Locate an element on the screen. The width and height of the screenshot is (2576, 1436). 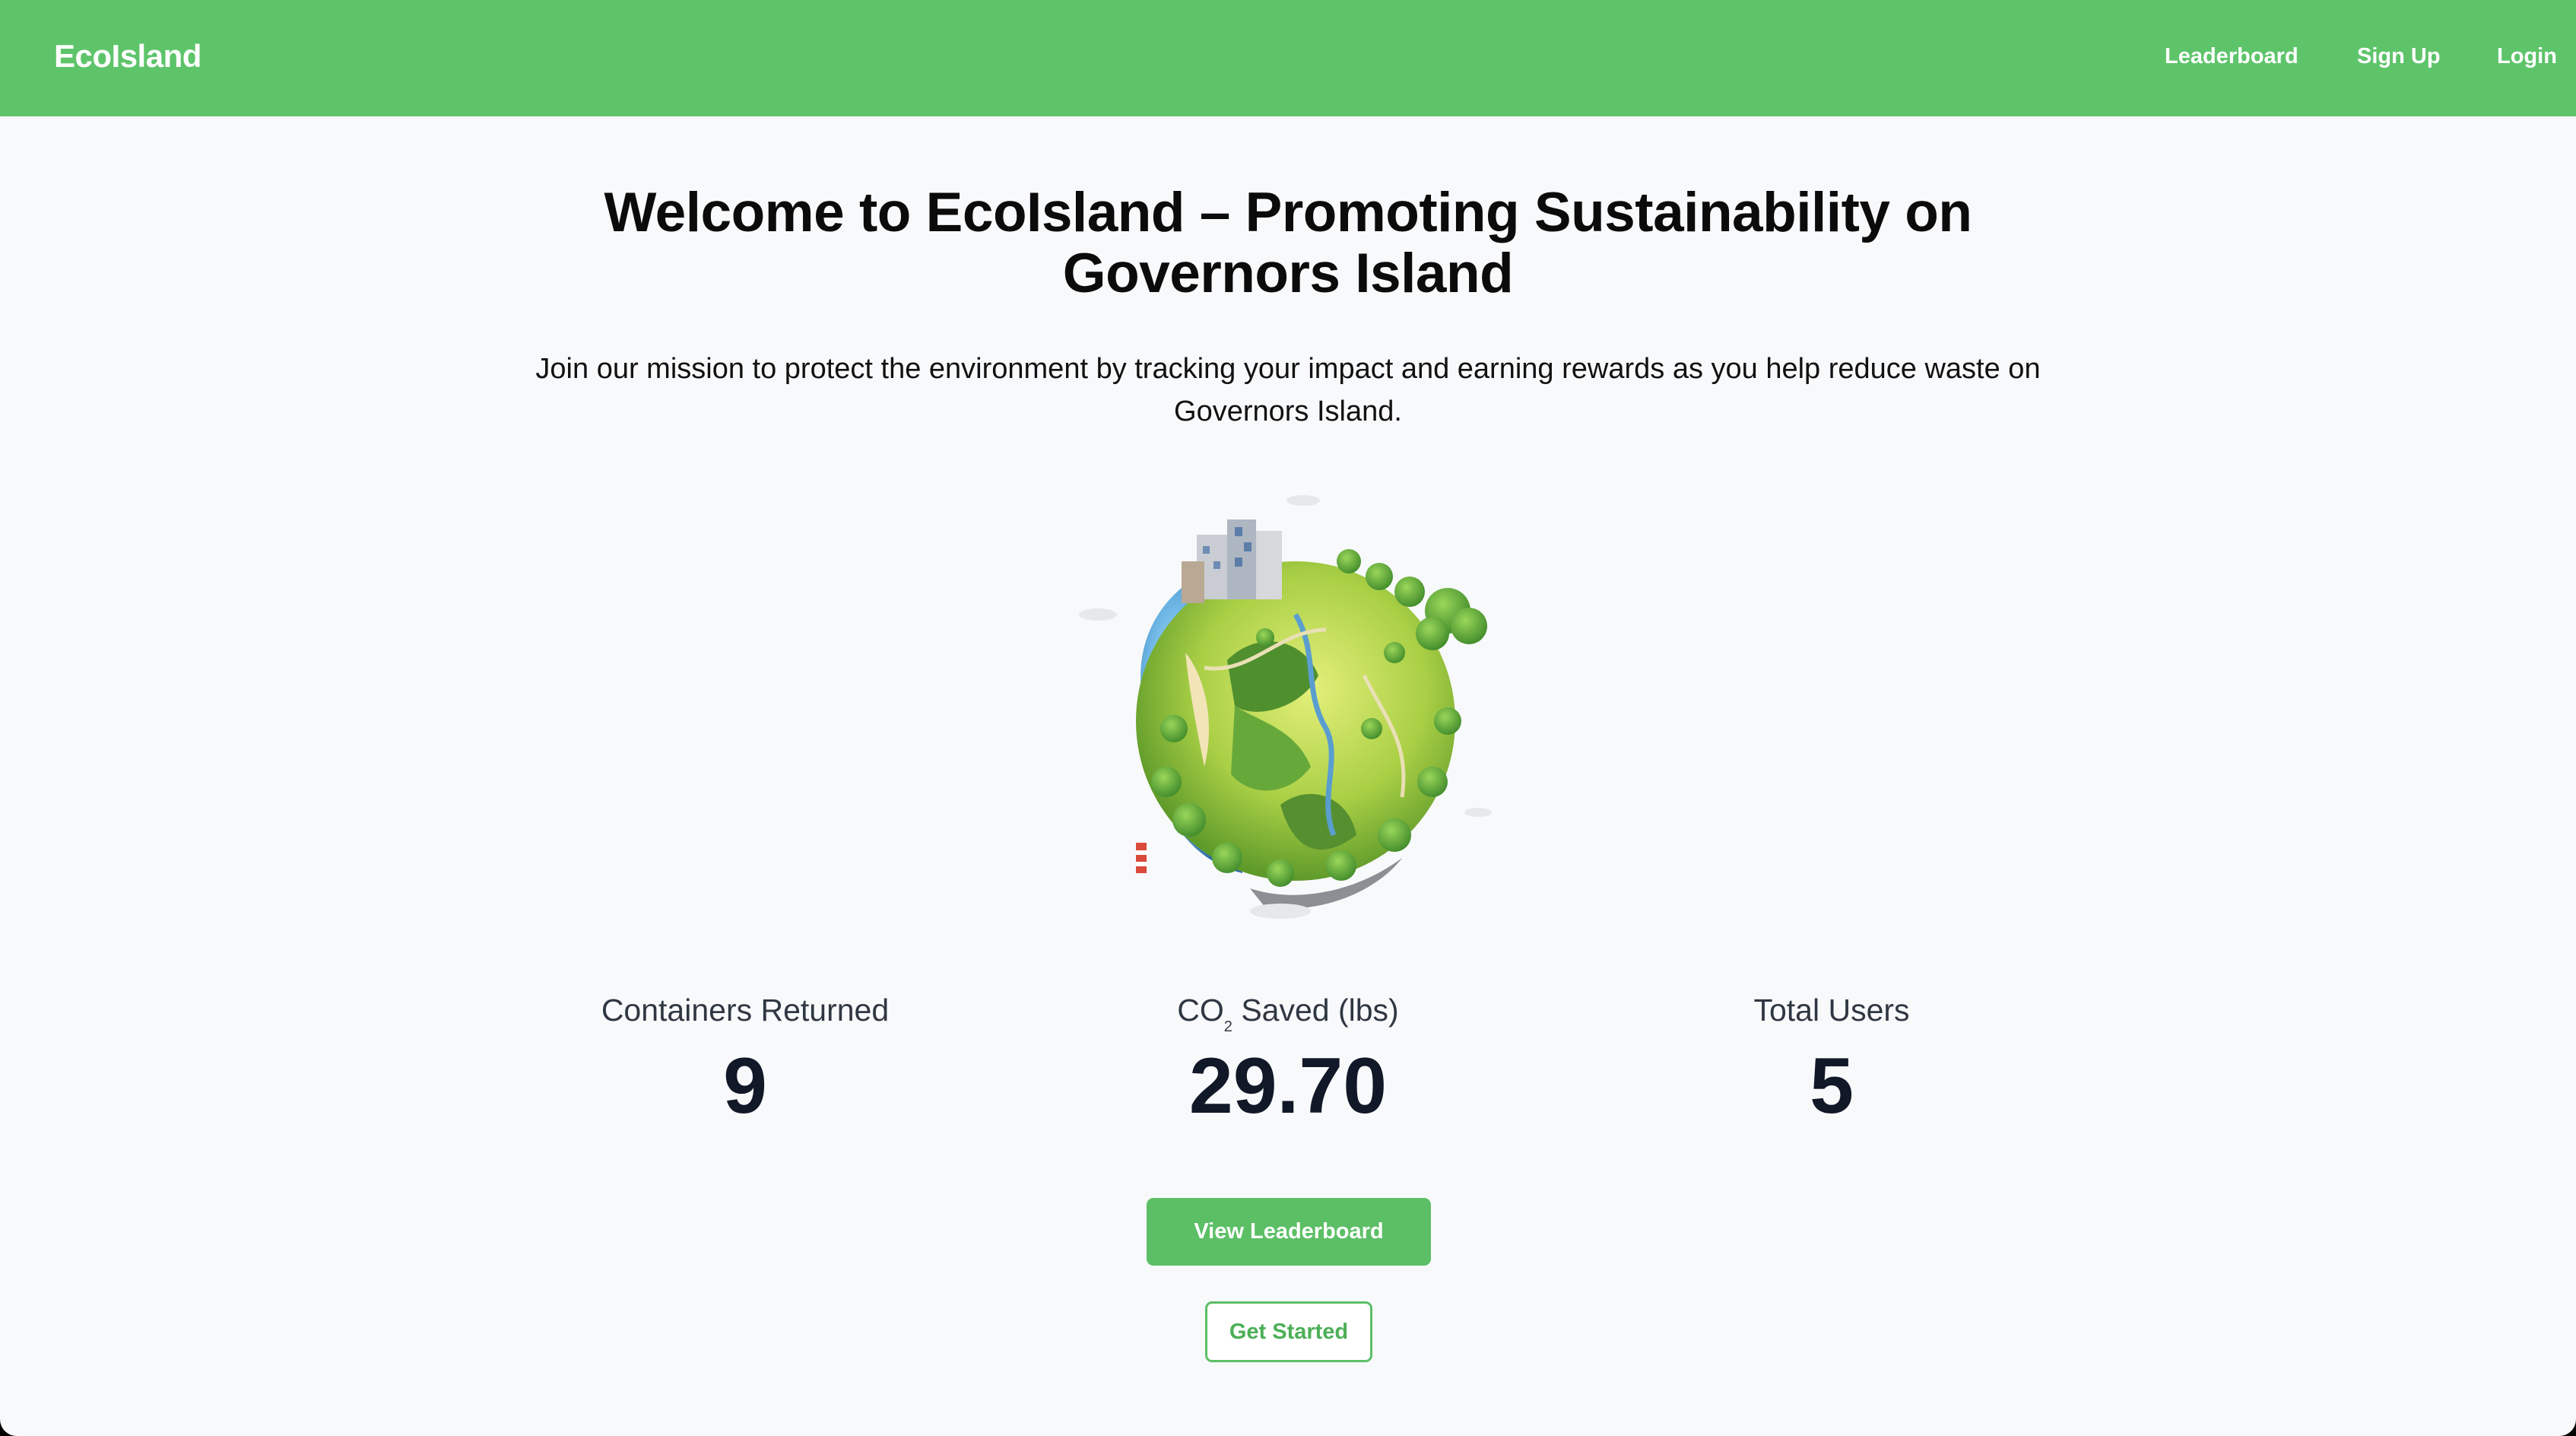
co2-subscript: 2 is located at coordinates (1227, 1026).